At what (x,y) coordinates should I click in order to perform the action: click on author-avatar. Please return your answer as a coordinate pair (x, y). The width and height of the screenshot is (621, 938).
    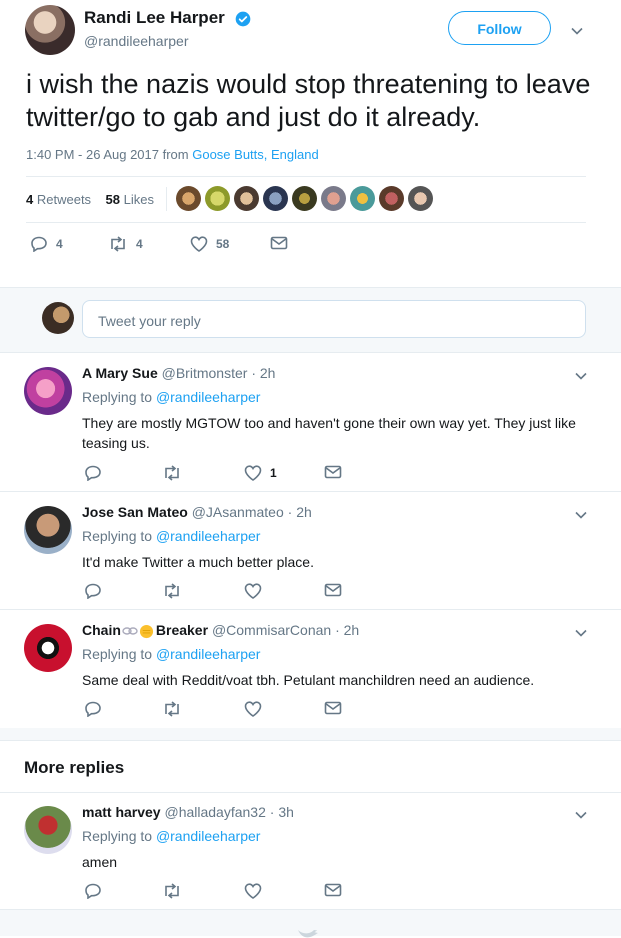
    Looking at the image, I should click on (50, 30).